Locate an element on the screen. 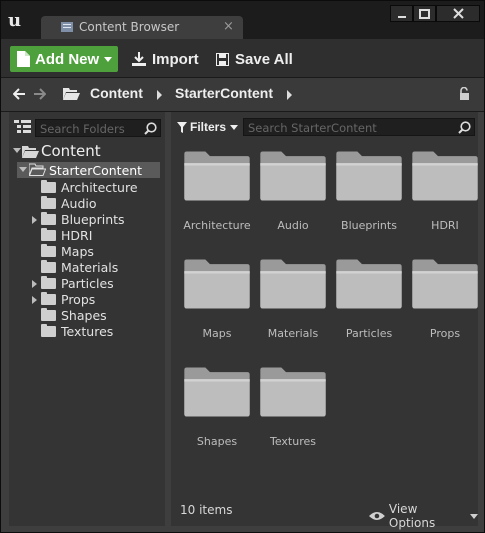 The width and height of the screenshot is (485, 533). window-controls is located at coordinates (435, 13).